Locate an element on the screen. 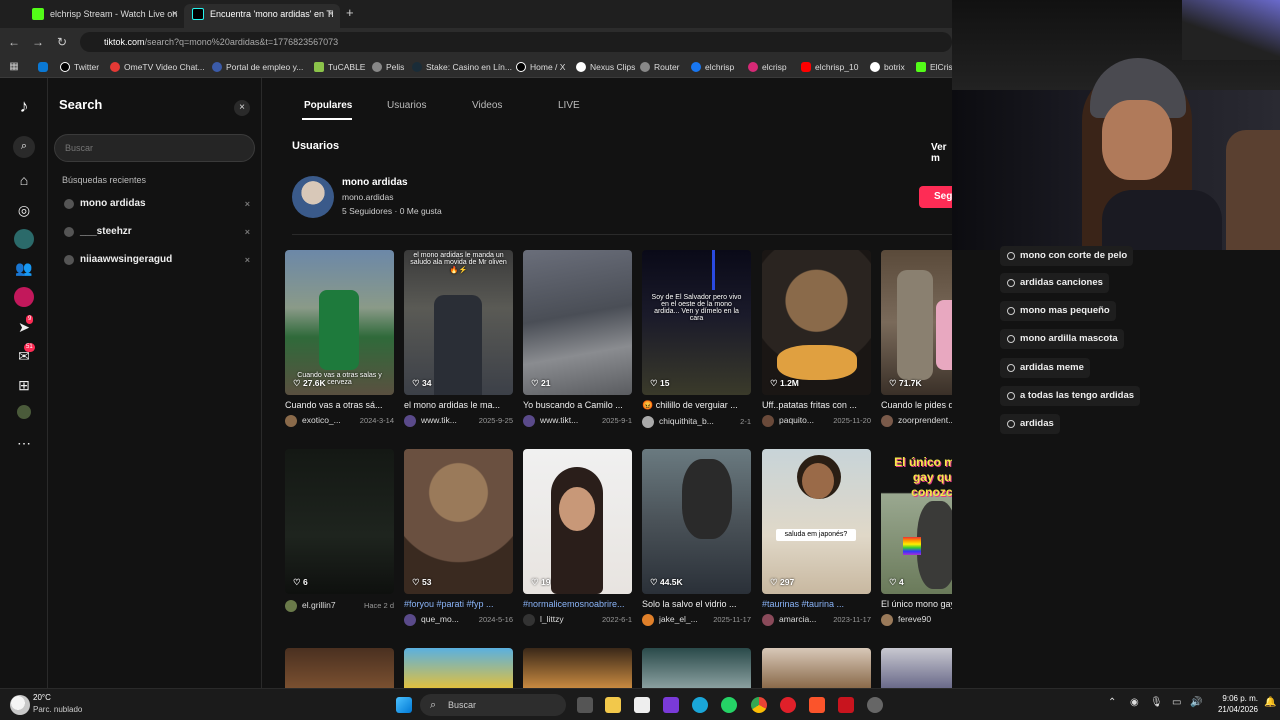 Image resolution: width=1280 pixels, height=720 pixels. user-name: mono ardidas is located at coordinates (375, 182).